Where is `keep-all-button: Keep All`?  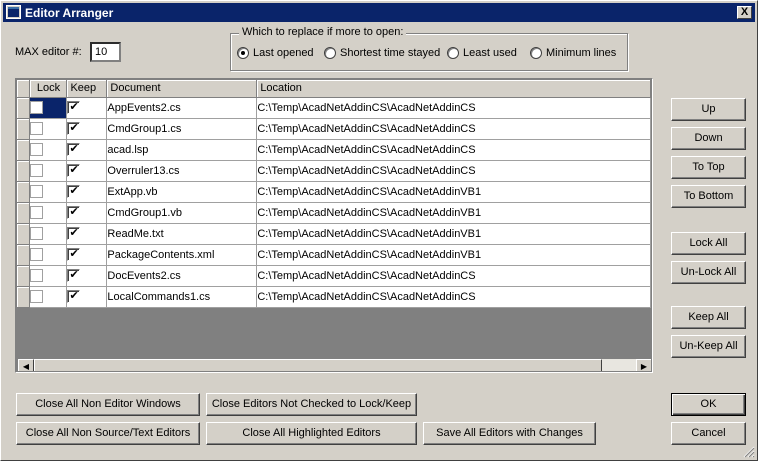 keep-all-button: Keep All is located at coordinates (708, 317).